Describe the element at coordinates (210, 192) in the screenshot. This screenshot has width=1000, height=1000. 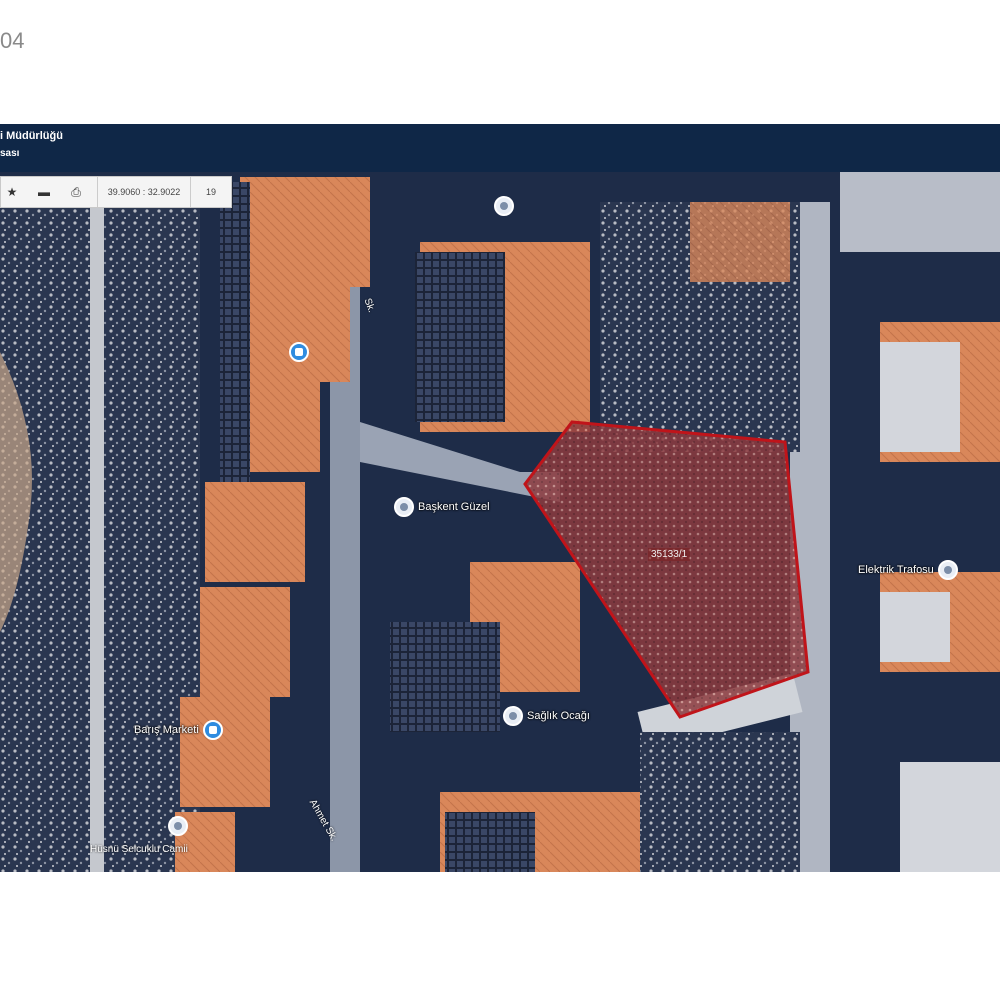
I see `zoom-level: 19` at that location.